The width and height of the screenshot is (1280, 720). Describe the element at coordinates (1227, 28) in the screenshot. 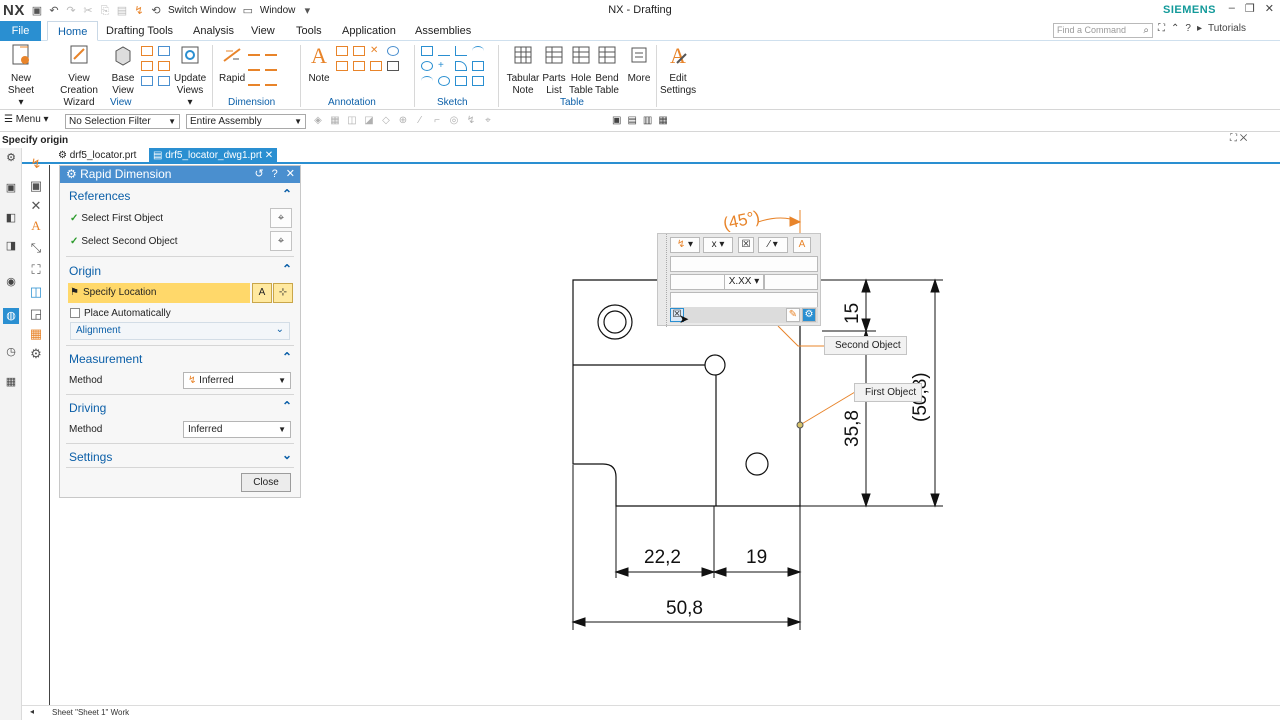

I see `tutorials-link: Tutorials` at that location.